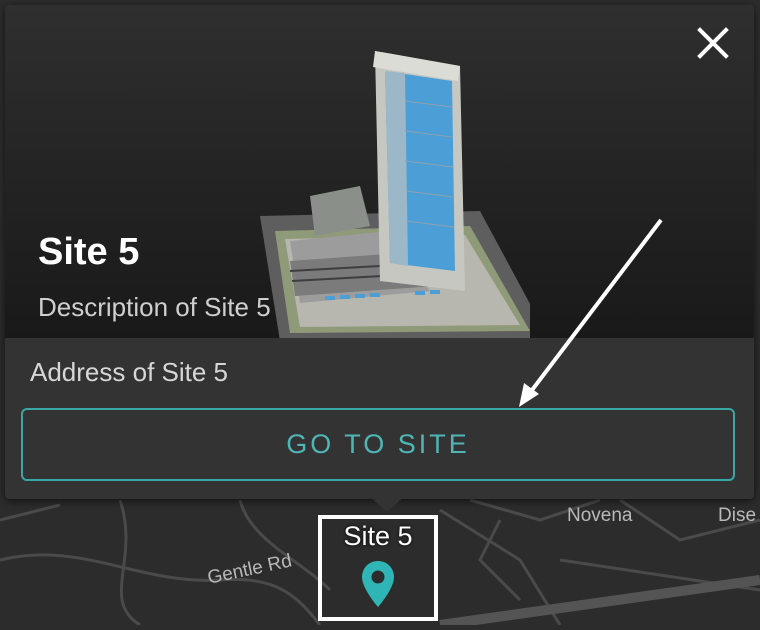  I want to click on site-marker: Site 5, so click(378, 568).